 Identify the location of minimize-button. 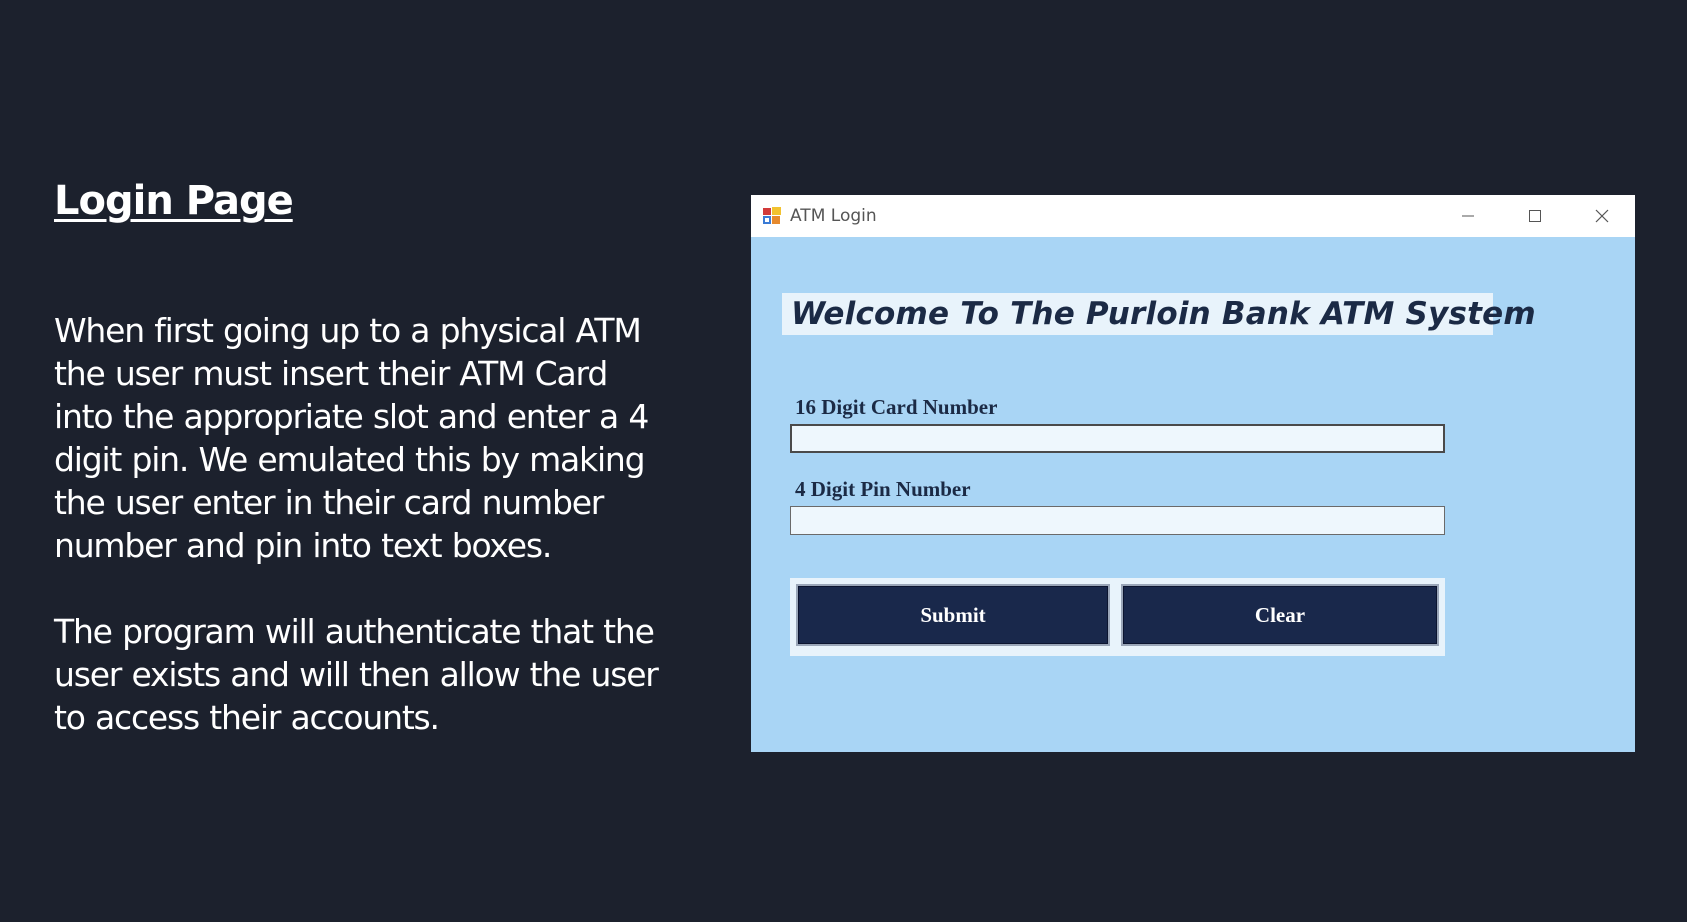
(1468, 216).